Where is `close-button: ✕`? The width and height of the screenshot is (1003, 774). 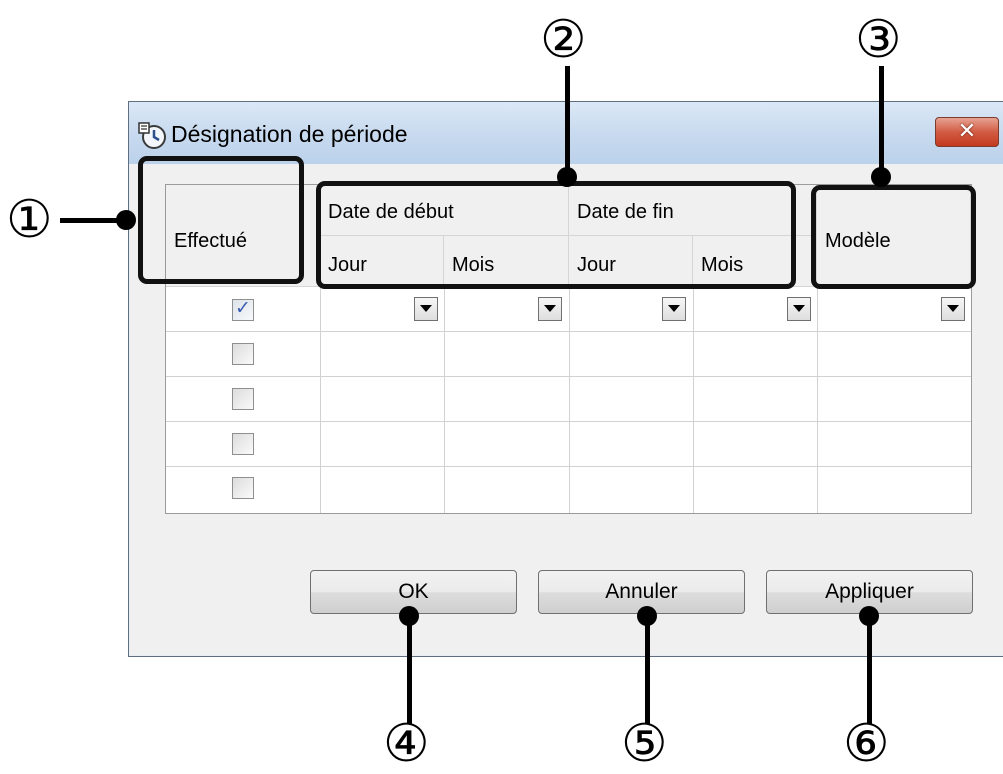 close-button: ✕ is located at coordinates (967, 132).